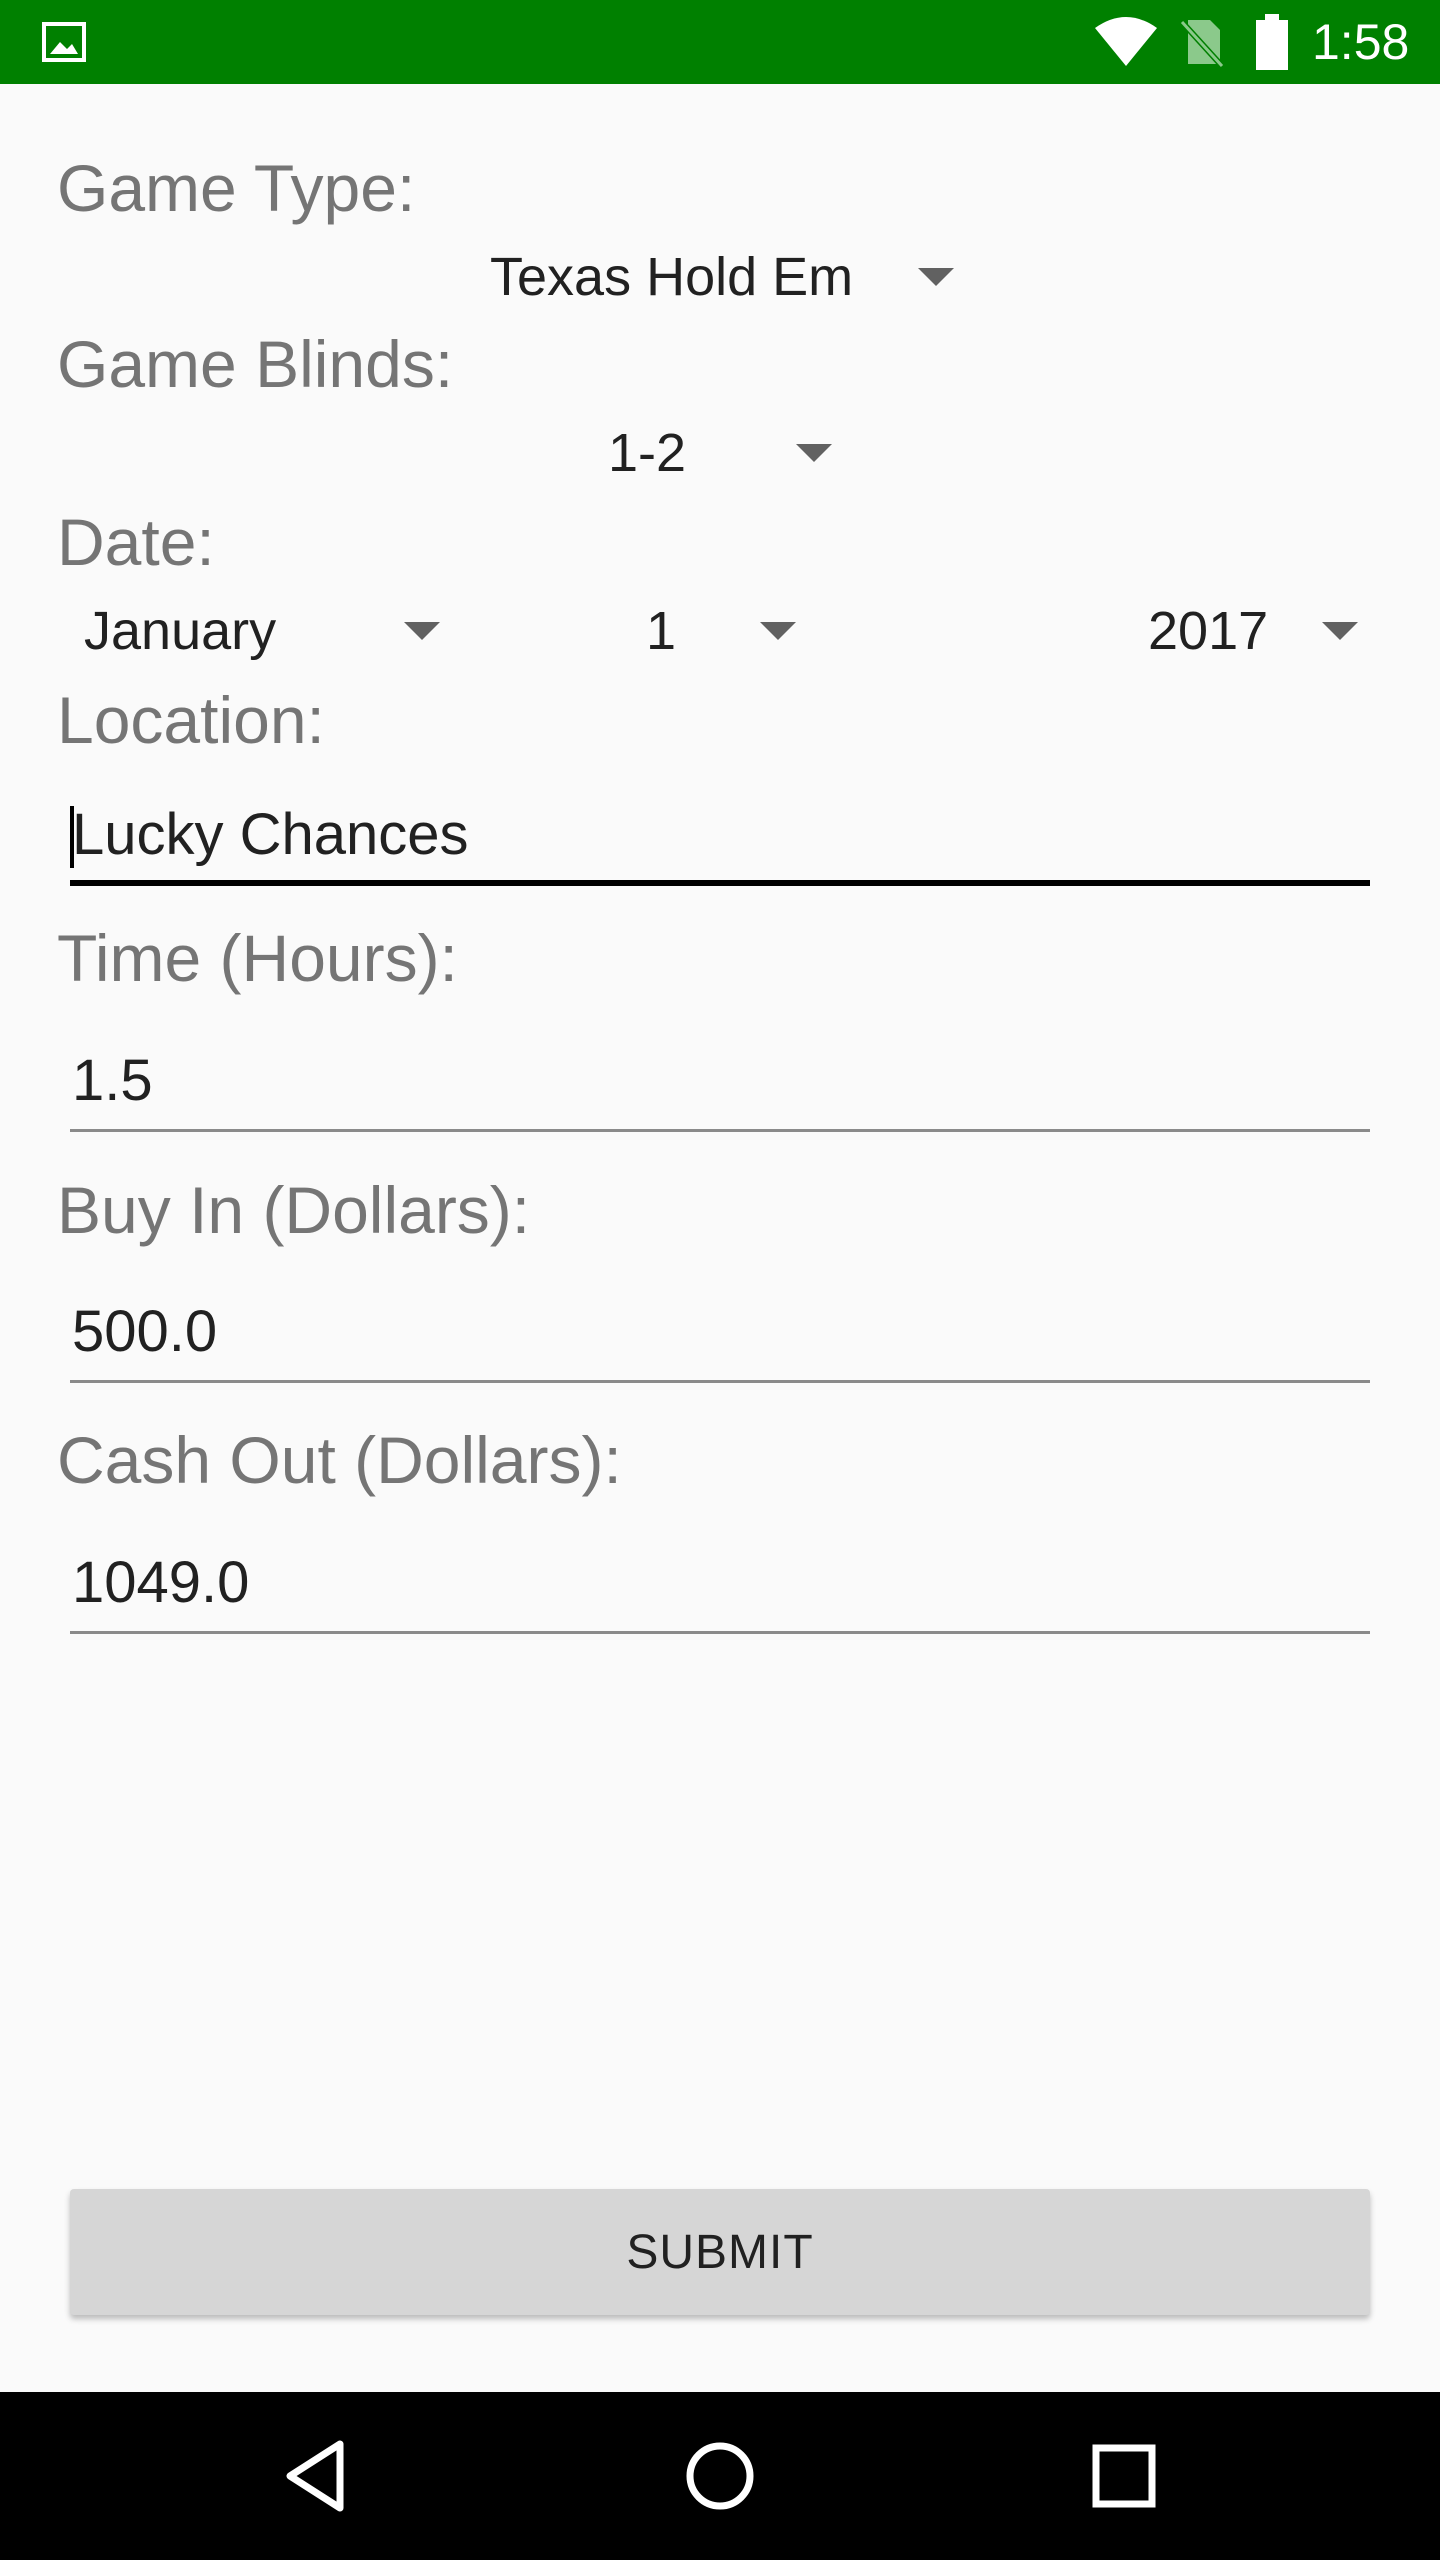 Image resolution: width=1440 pixels, height=2560 pixels. I want to click on cash-out-underline, so click(720, 1632).